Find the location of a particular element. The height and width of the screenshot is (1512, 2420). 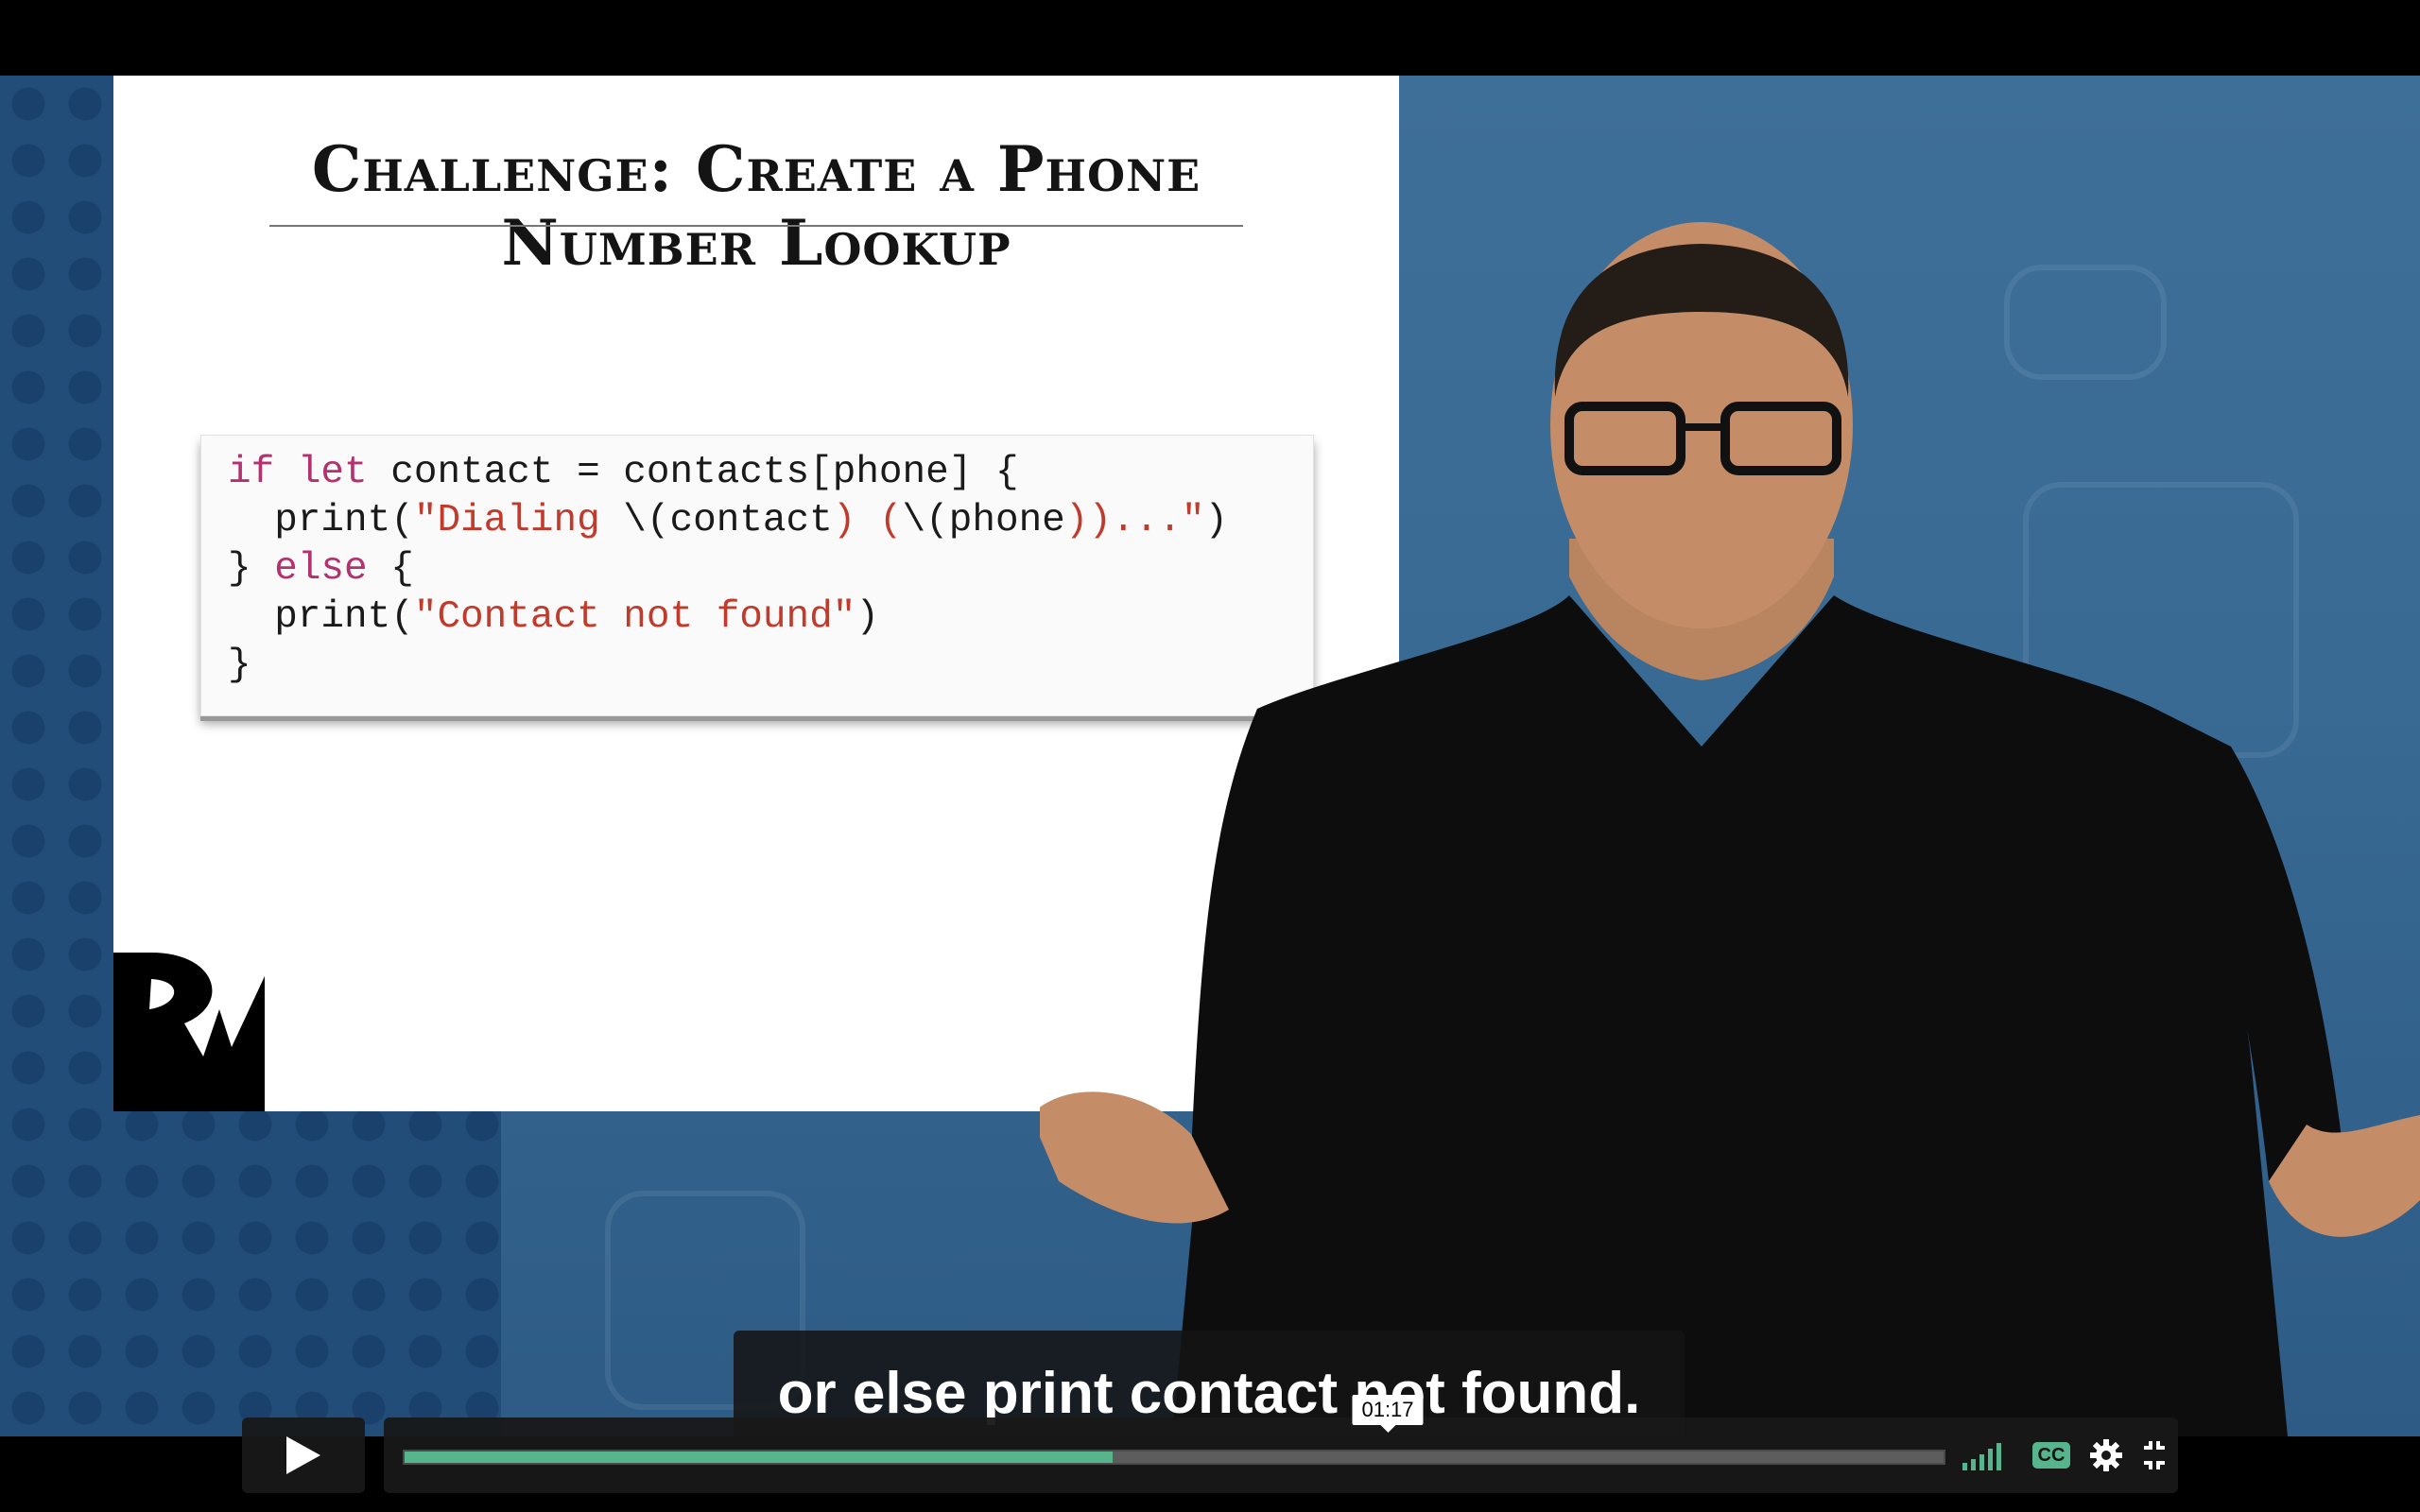

exit-fullscreen-icon is located at coordinates (2154, 1455).